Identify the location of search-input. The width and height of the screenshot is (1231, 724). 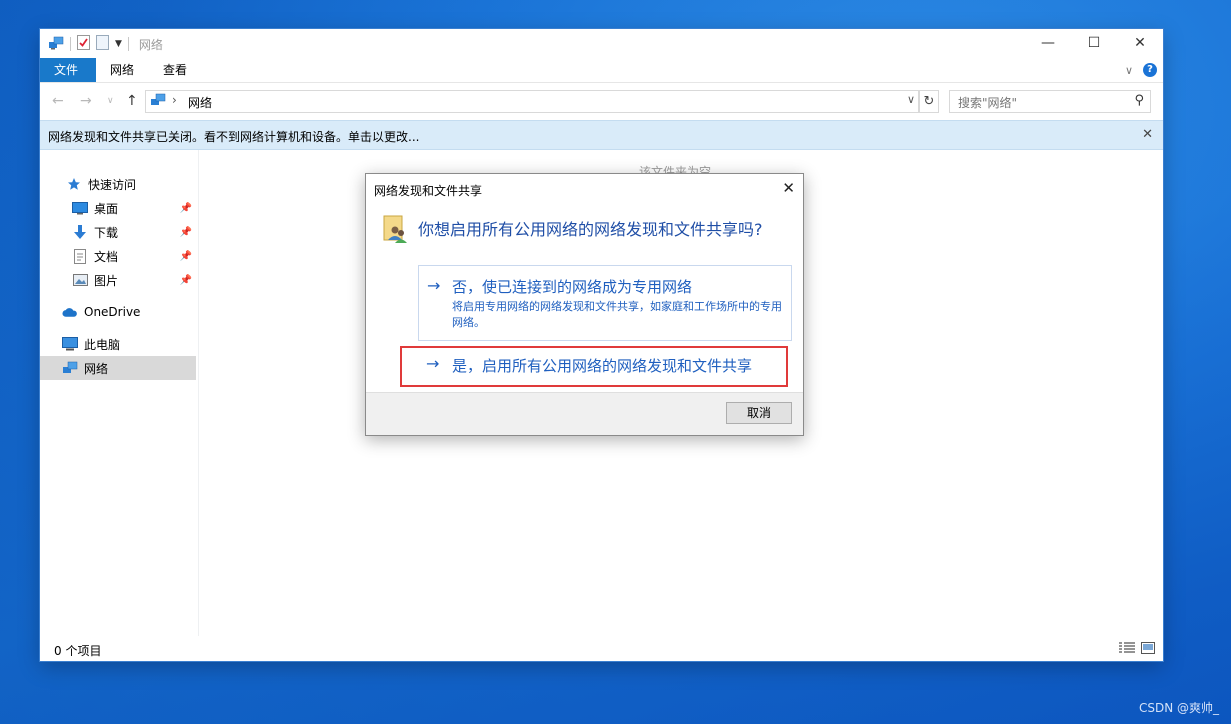
(1043, 102).